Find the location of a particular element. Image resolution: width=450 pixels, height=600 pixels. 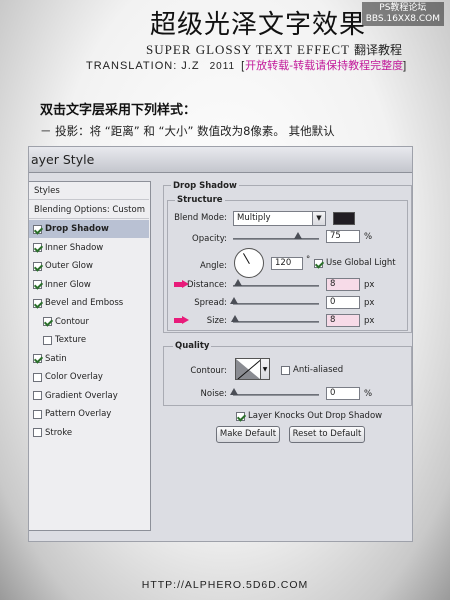

reset-to-default-button: Reset to Default is located at coordinates (327, 434).